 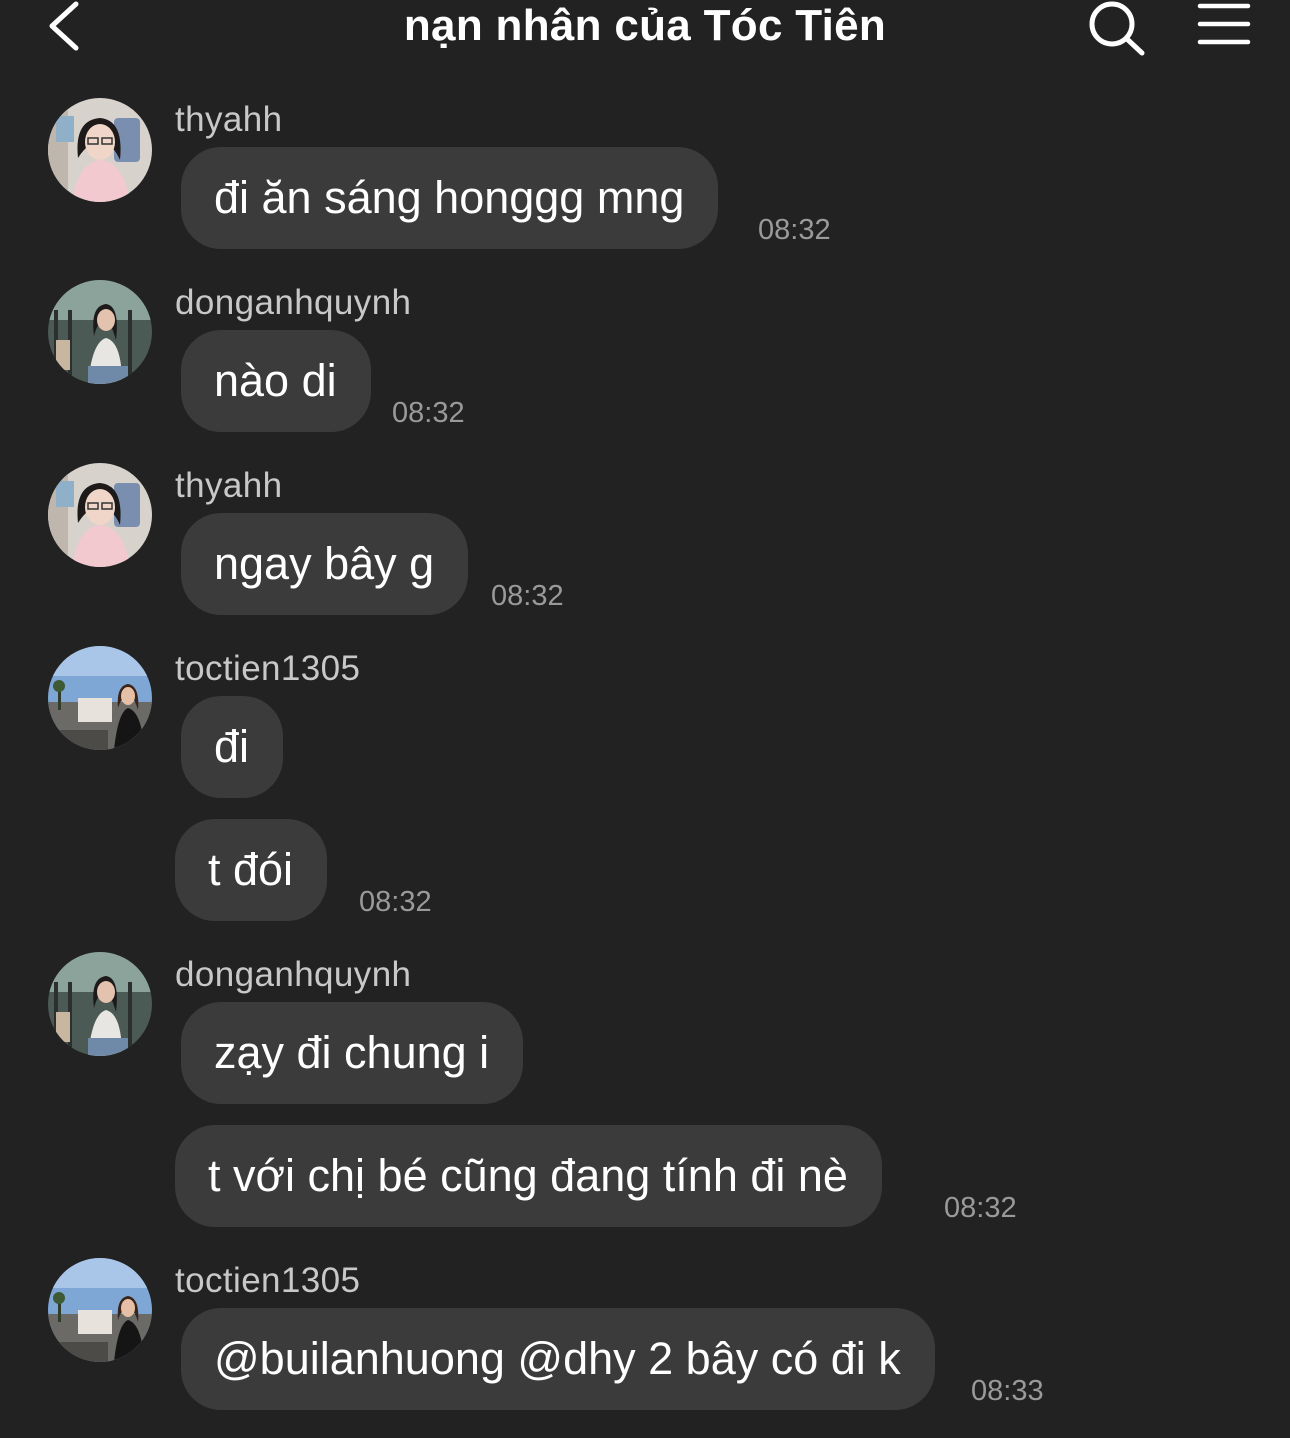 I want to click on message-text: nào di, so click(x=275, y=380).